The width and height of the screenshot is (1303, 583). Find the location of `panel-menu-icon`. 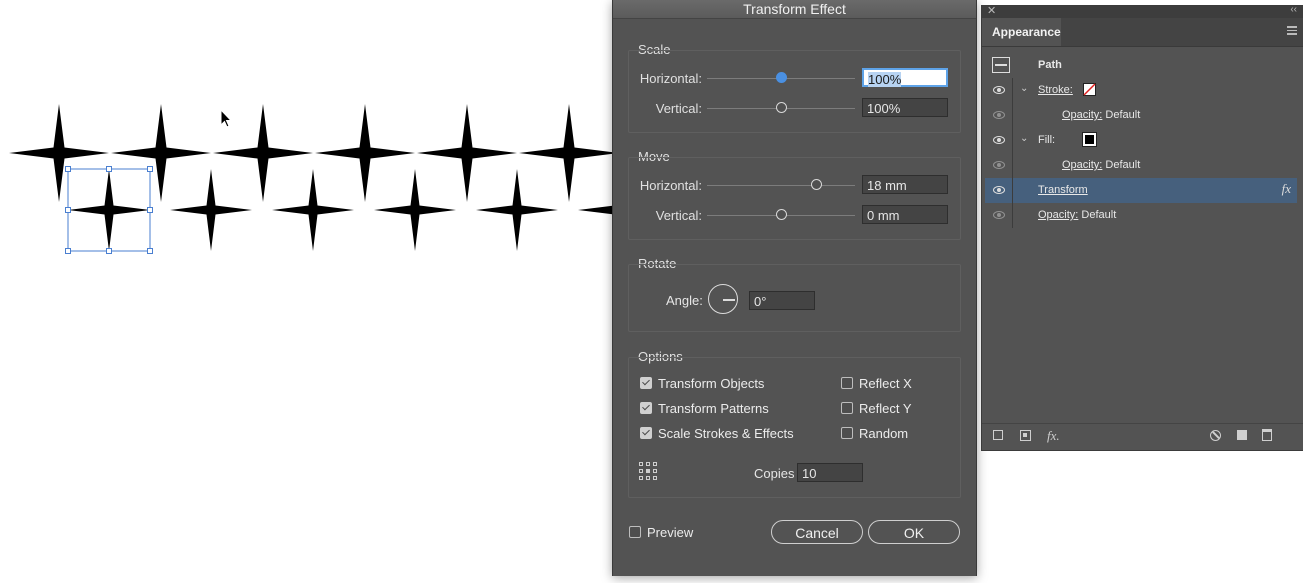

panel-menu-icon is located at coordinates (1292, 31).